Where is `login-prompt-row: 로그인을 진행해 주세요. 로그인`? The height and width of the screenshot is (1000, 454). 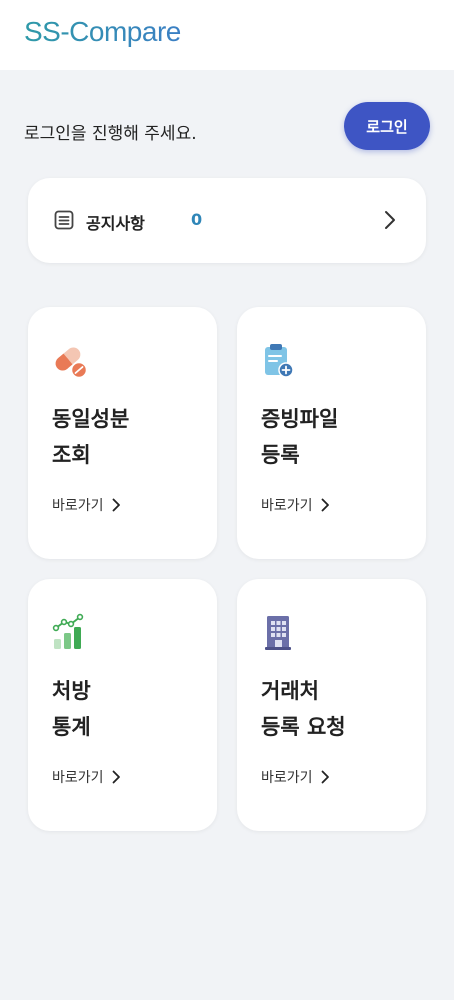 login-prompt-row: 로그인을 진행해 주세요. 로그인 is located at coordinates (227, 126).